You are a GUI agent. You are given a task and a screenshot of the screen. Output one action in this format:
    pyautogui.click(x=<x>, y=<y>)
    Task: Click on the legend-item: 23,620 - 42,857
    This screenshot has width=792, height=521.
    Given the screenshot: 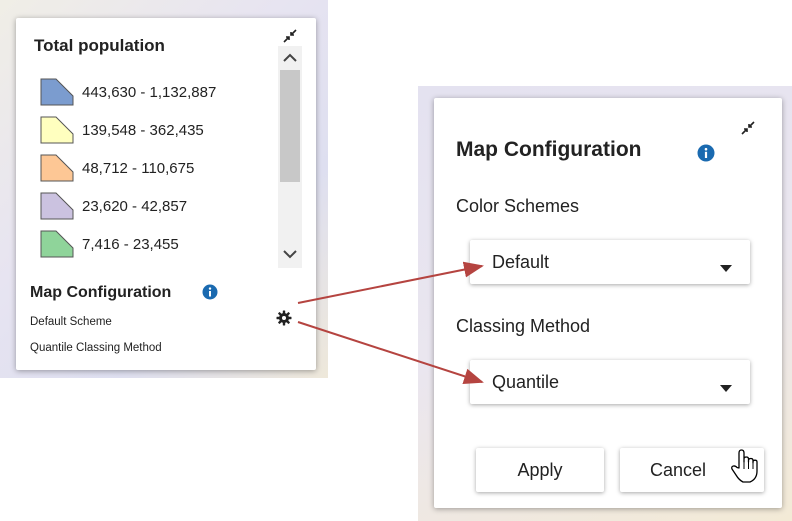 What is the action you would take?
    pyautogui.click(x=154, y=207)
    